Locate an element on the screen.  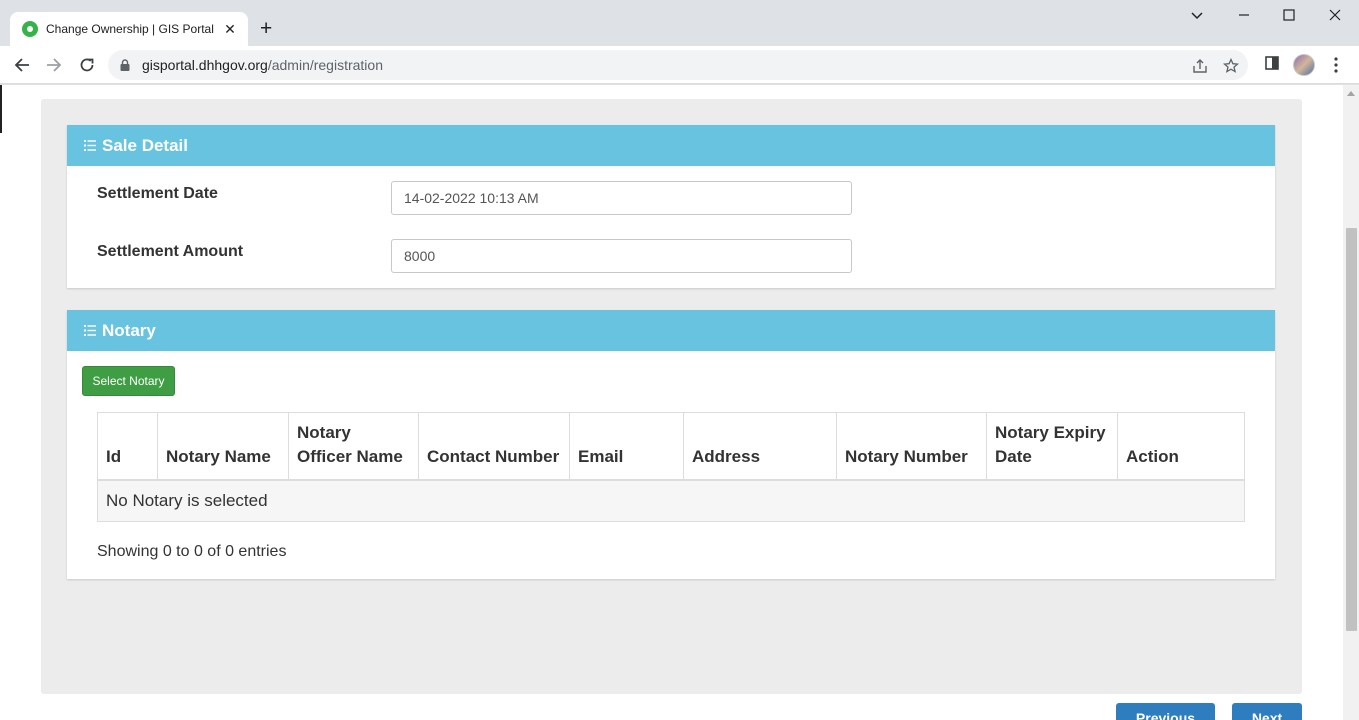
tab-search-chevron-icon is located at coordinates (1197, 15).